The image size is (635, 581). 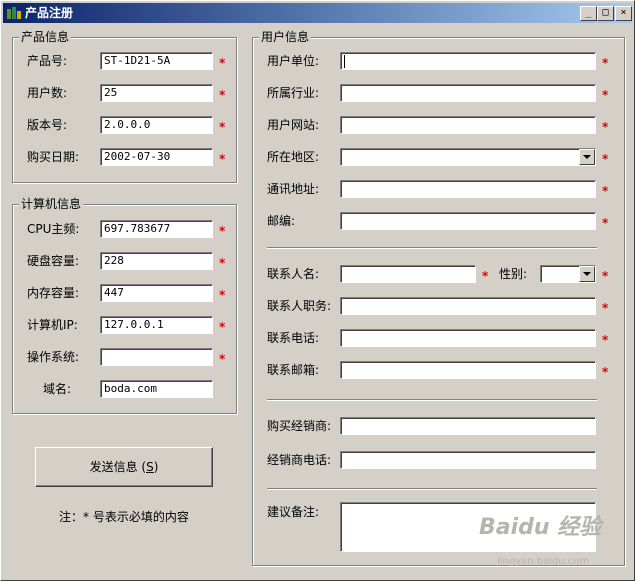 What do you see at coordinates (468, 426) in the screenshot?
I see `dealer-field` at bounding box center [468, 426].